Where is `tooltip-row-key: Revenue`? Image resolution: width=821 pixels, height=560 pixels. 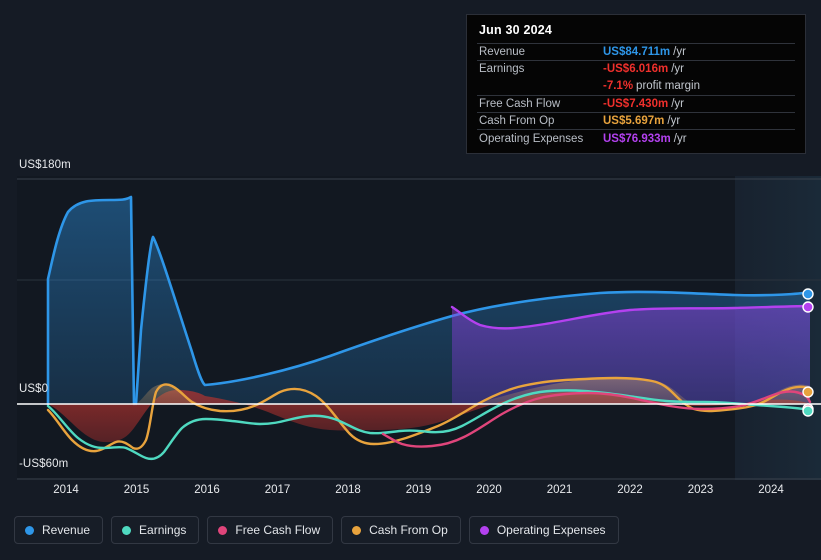 tooltip-row-key: Revenue is located at coordinates (502, 52).